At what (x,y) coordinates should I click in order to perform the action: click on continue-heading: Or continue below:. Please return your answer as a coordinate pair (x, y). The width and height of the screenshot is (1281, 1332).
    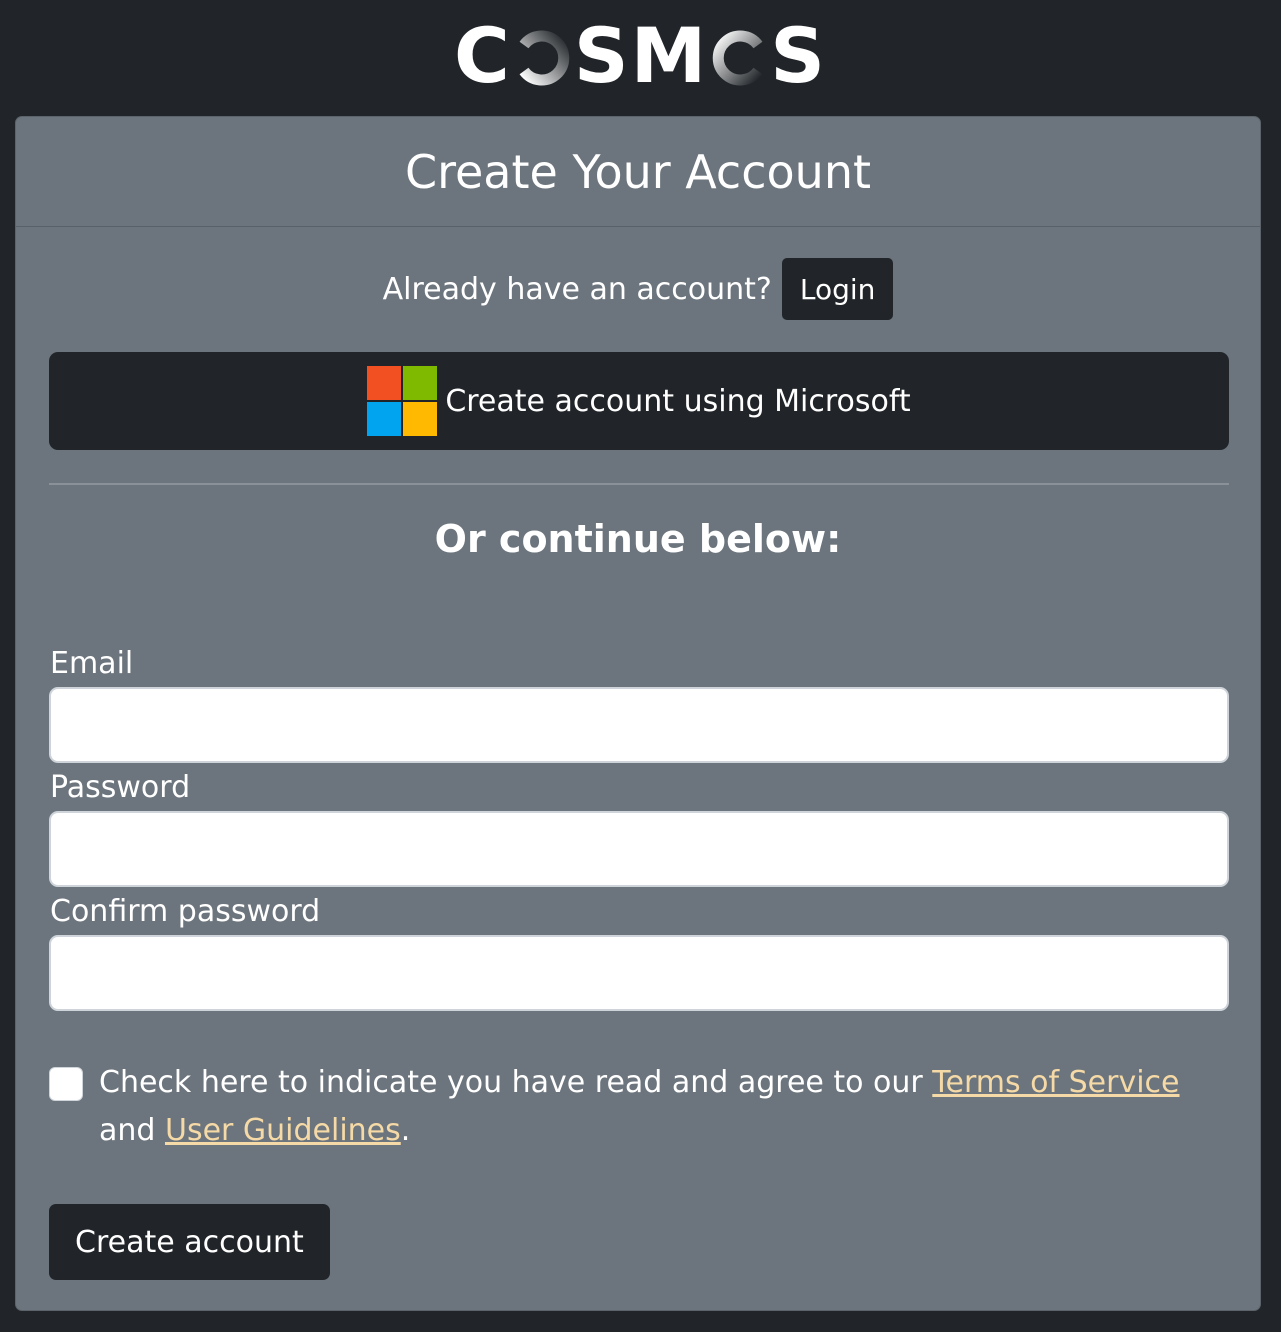
    Looking at the image, I should click on (638, 539).